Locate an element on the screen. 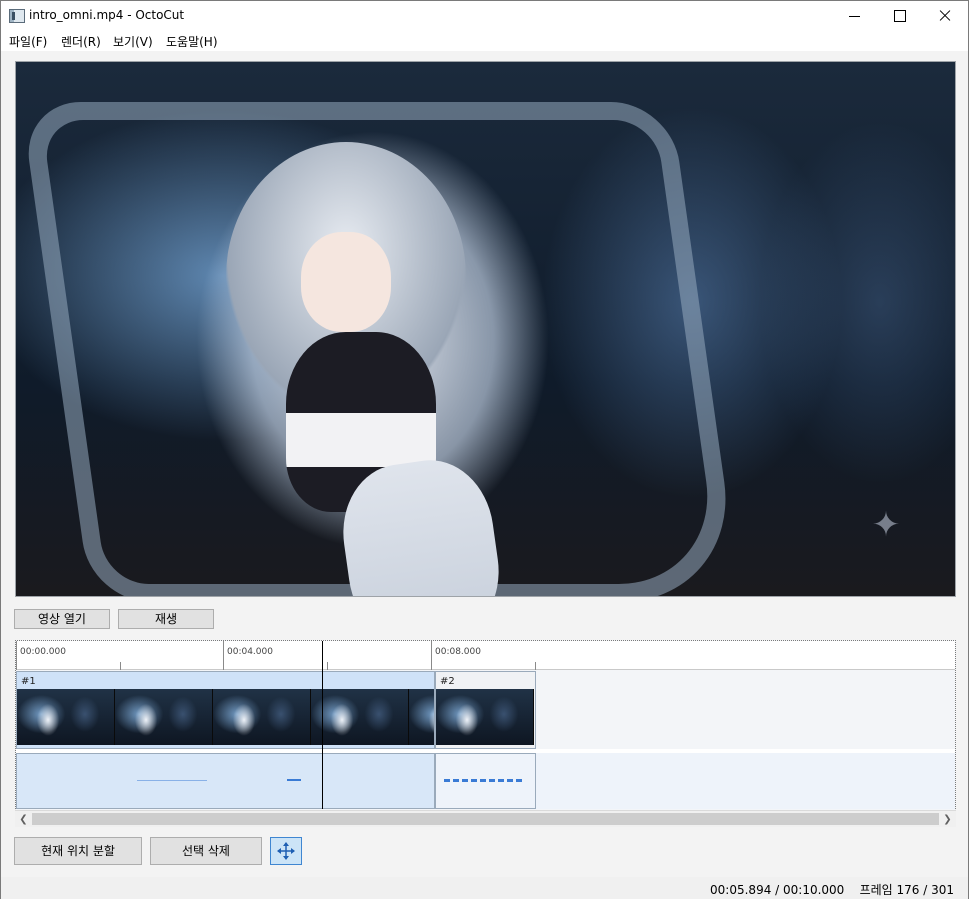 The width and height of the screenshot is (969, 899). video-clip-1: #1 is located at coordinates (225, 710).